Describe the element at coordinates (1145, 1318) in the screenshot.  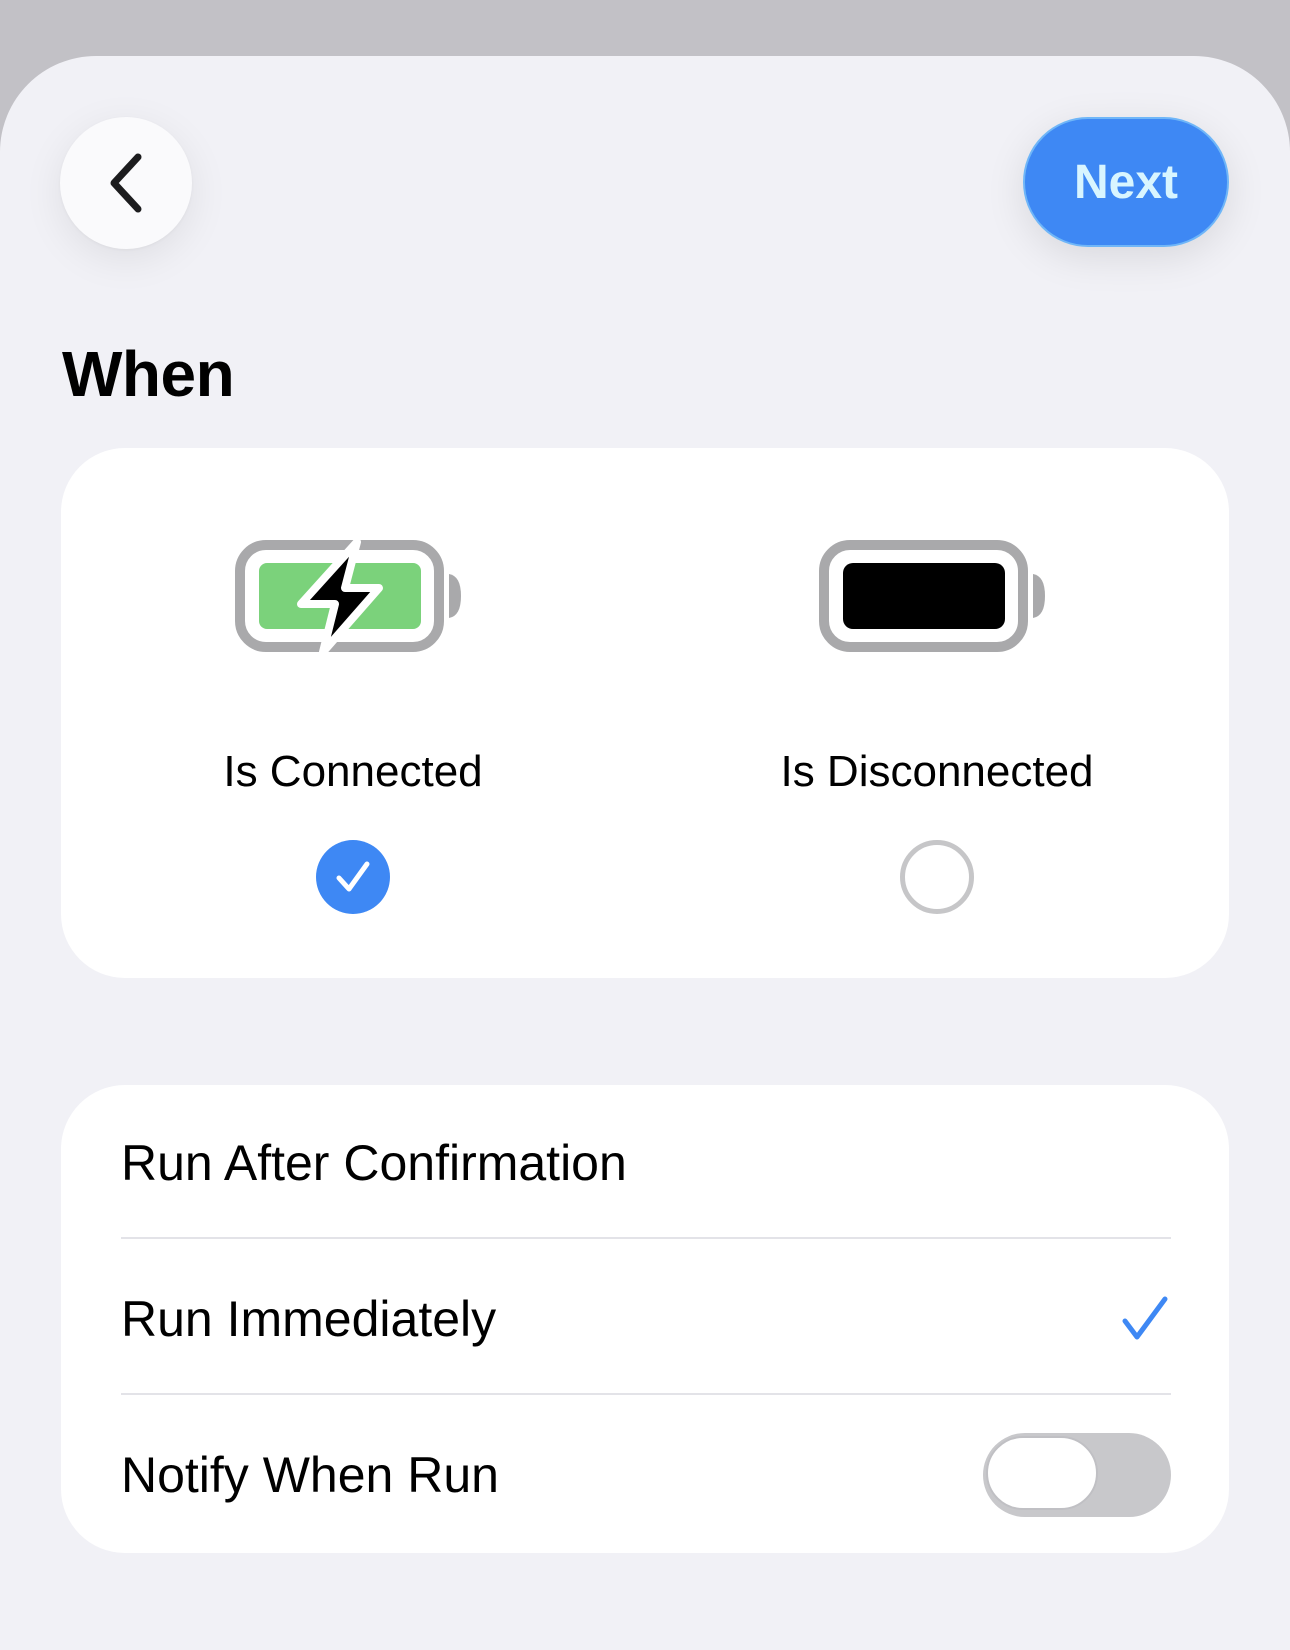
I see `checkmark-icon` at that location.